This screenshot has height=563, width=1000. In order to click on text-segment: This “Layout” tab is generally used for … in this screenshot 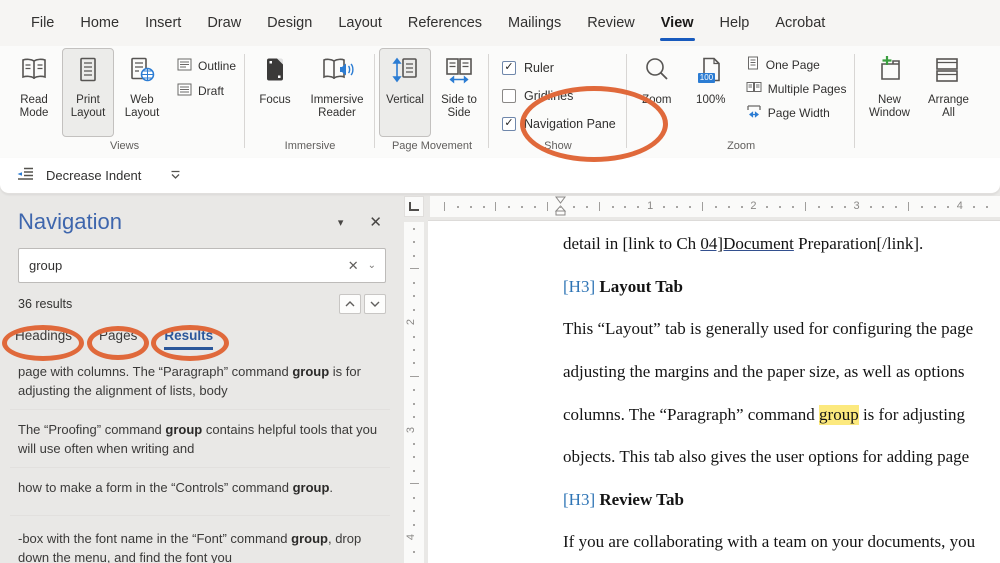, I will do `click(768, 329)`.